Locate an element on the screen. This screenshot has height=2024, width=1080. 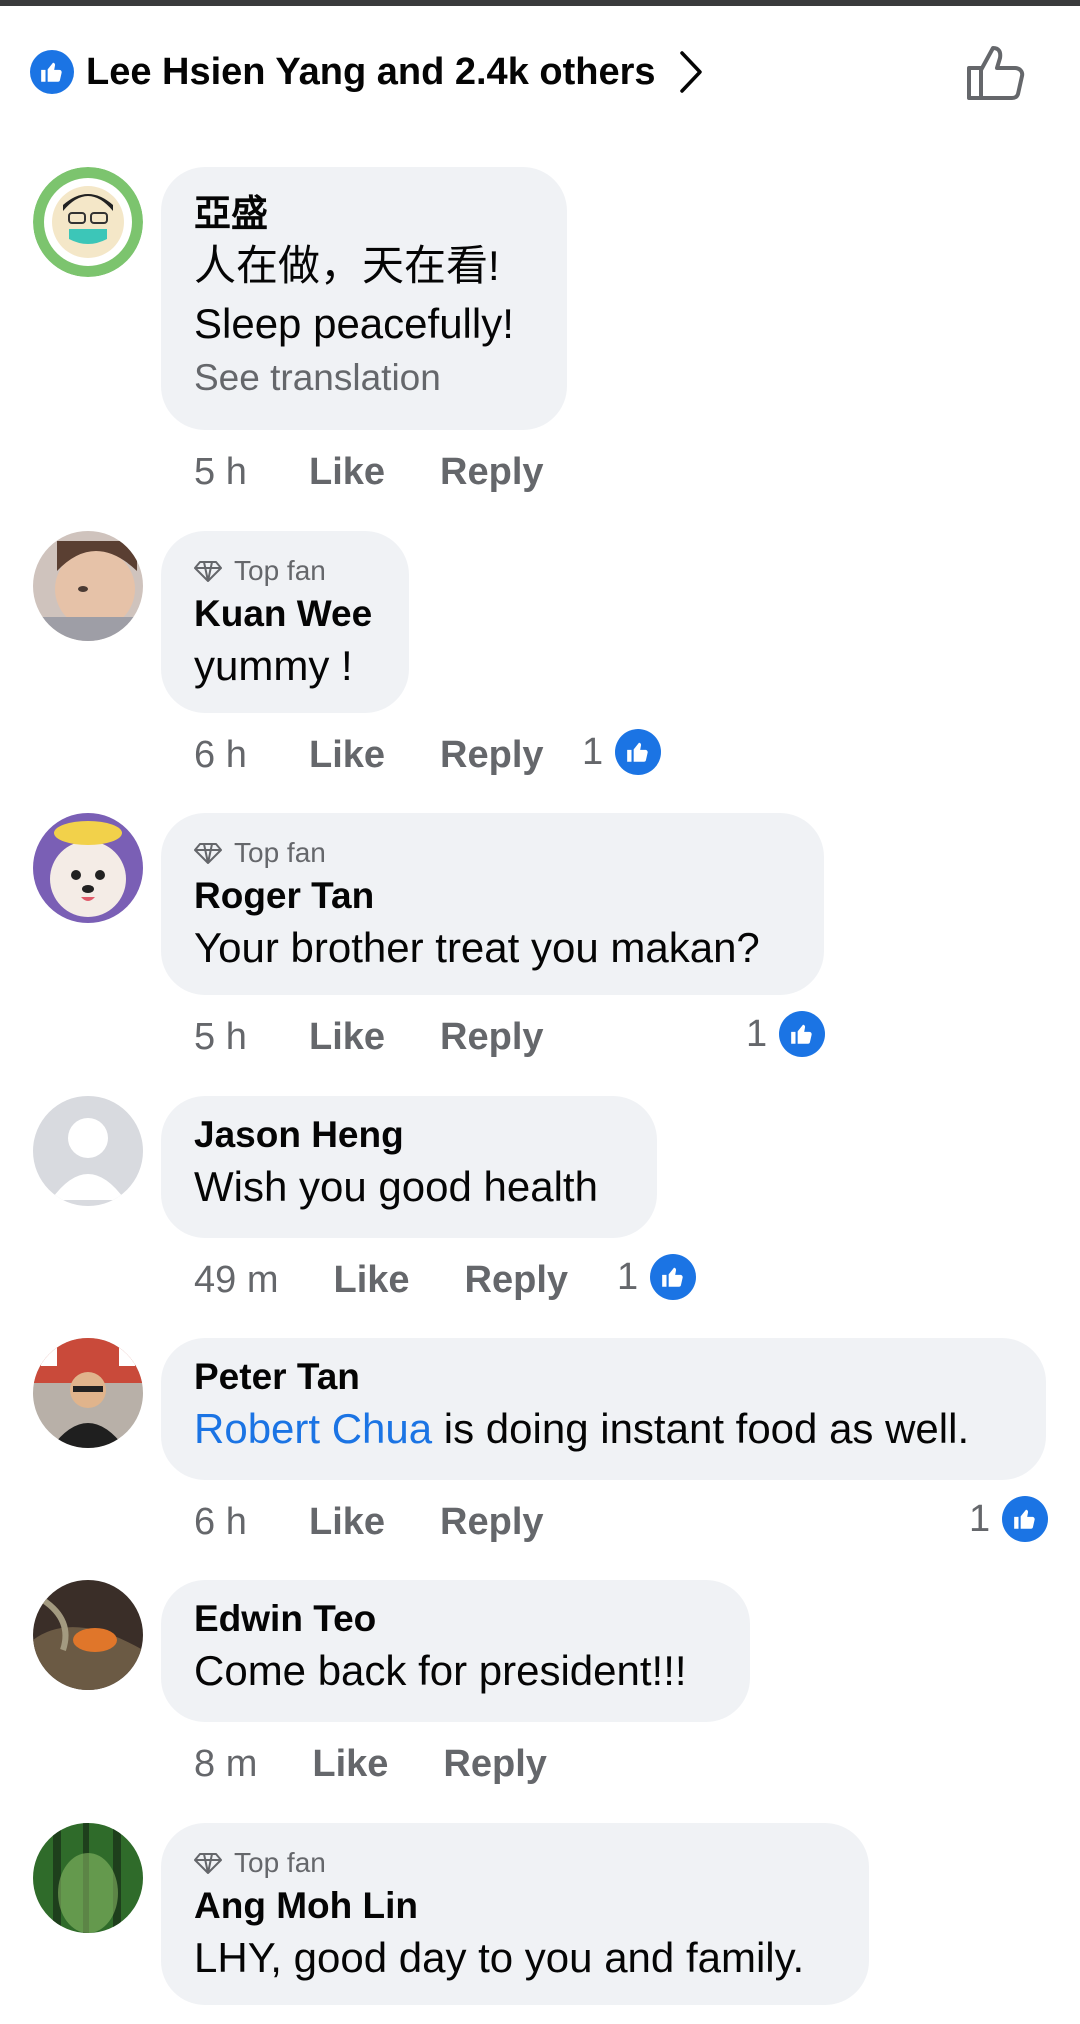
comment-text: Come back for president!!! is located at coordinates (440, 1670).